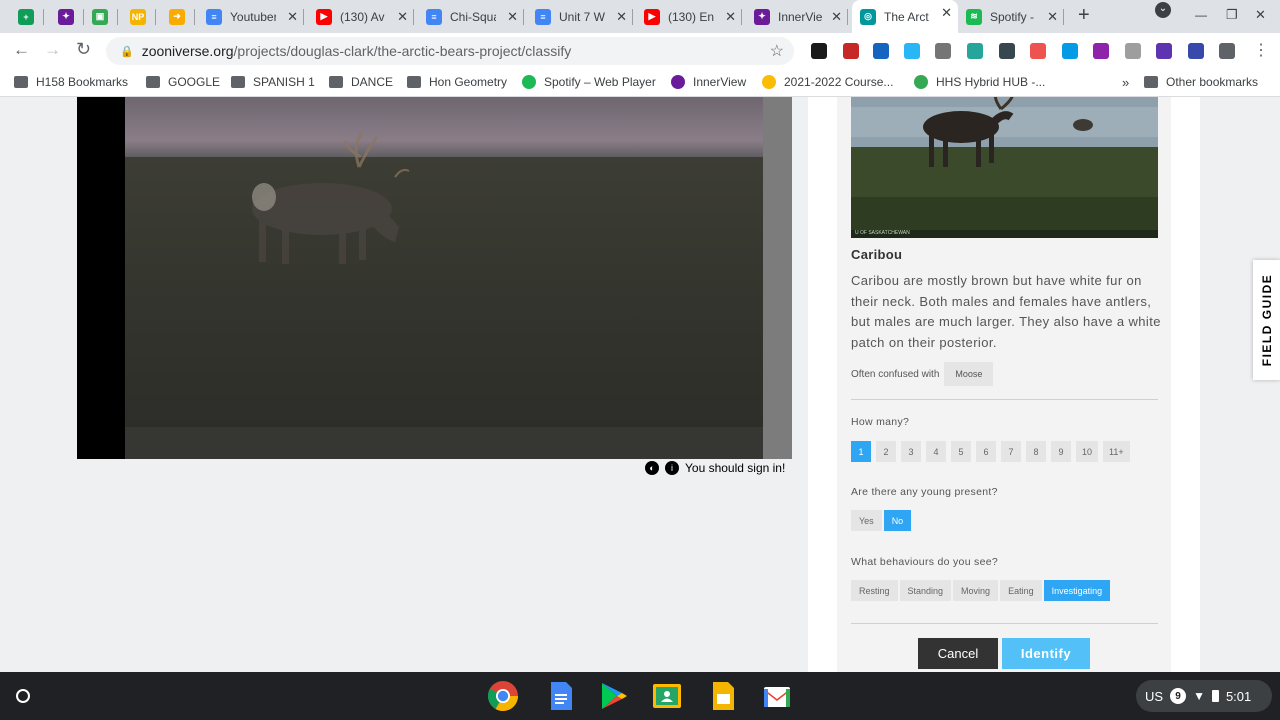 The height and width of the screenshot is (720, 1280). I want to click on count-option-9: 9, so click(1061, 451).